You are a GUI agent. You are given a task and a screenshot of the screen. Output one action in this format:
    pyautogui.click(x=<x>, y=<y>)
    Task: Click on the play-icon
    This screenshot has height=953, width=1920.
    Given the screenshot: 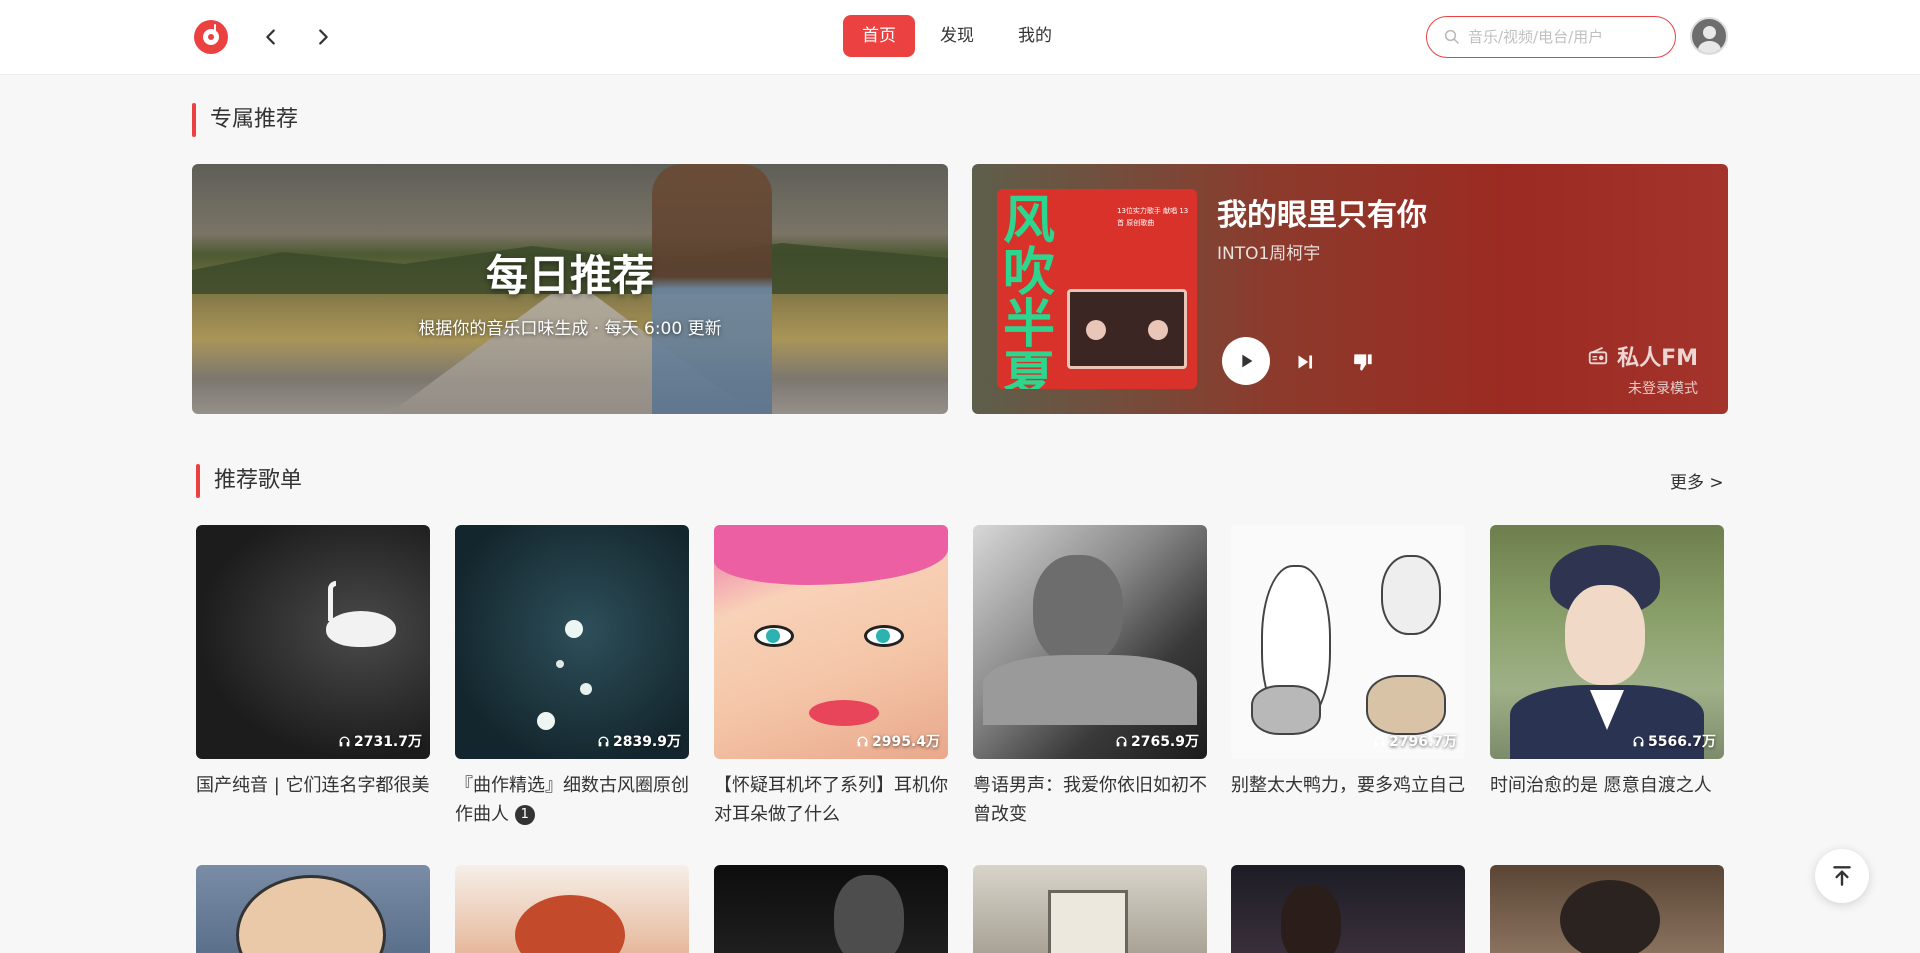 What is the action you would take?
    pyautogui.click(x=1247, y=361)
    